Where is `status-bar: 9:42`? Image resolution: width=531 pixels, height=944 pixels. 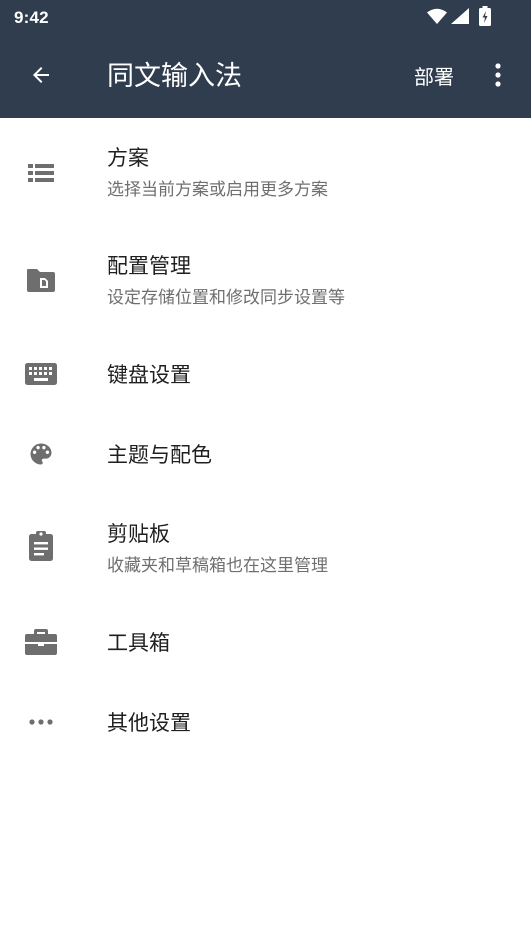 status-bar: 9:42 is located at coordinates (265, 18).